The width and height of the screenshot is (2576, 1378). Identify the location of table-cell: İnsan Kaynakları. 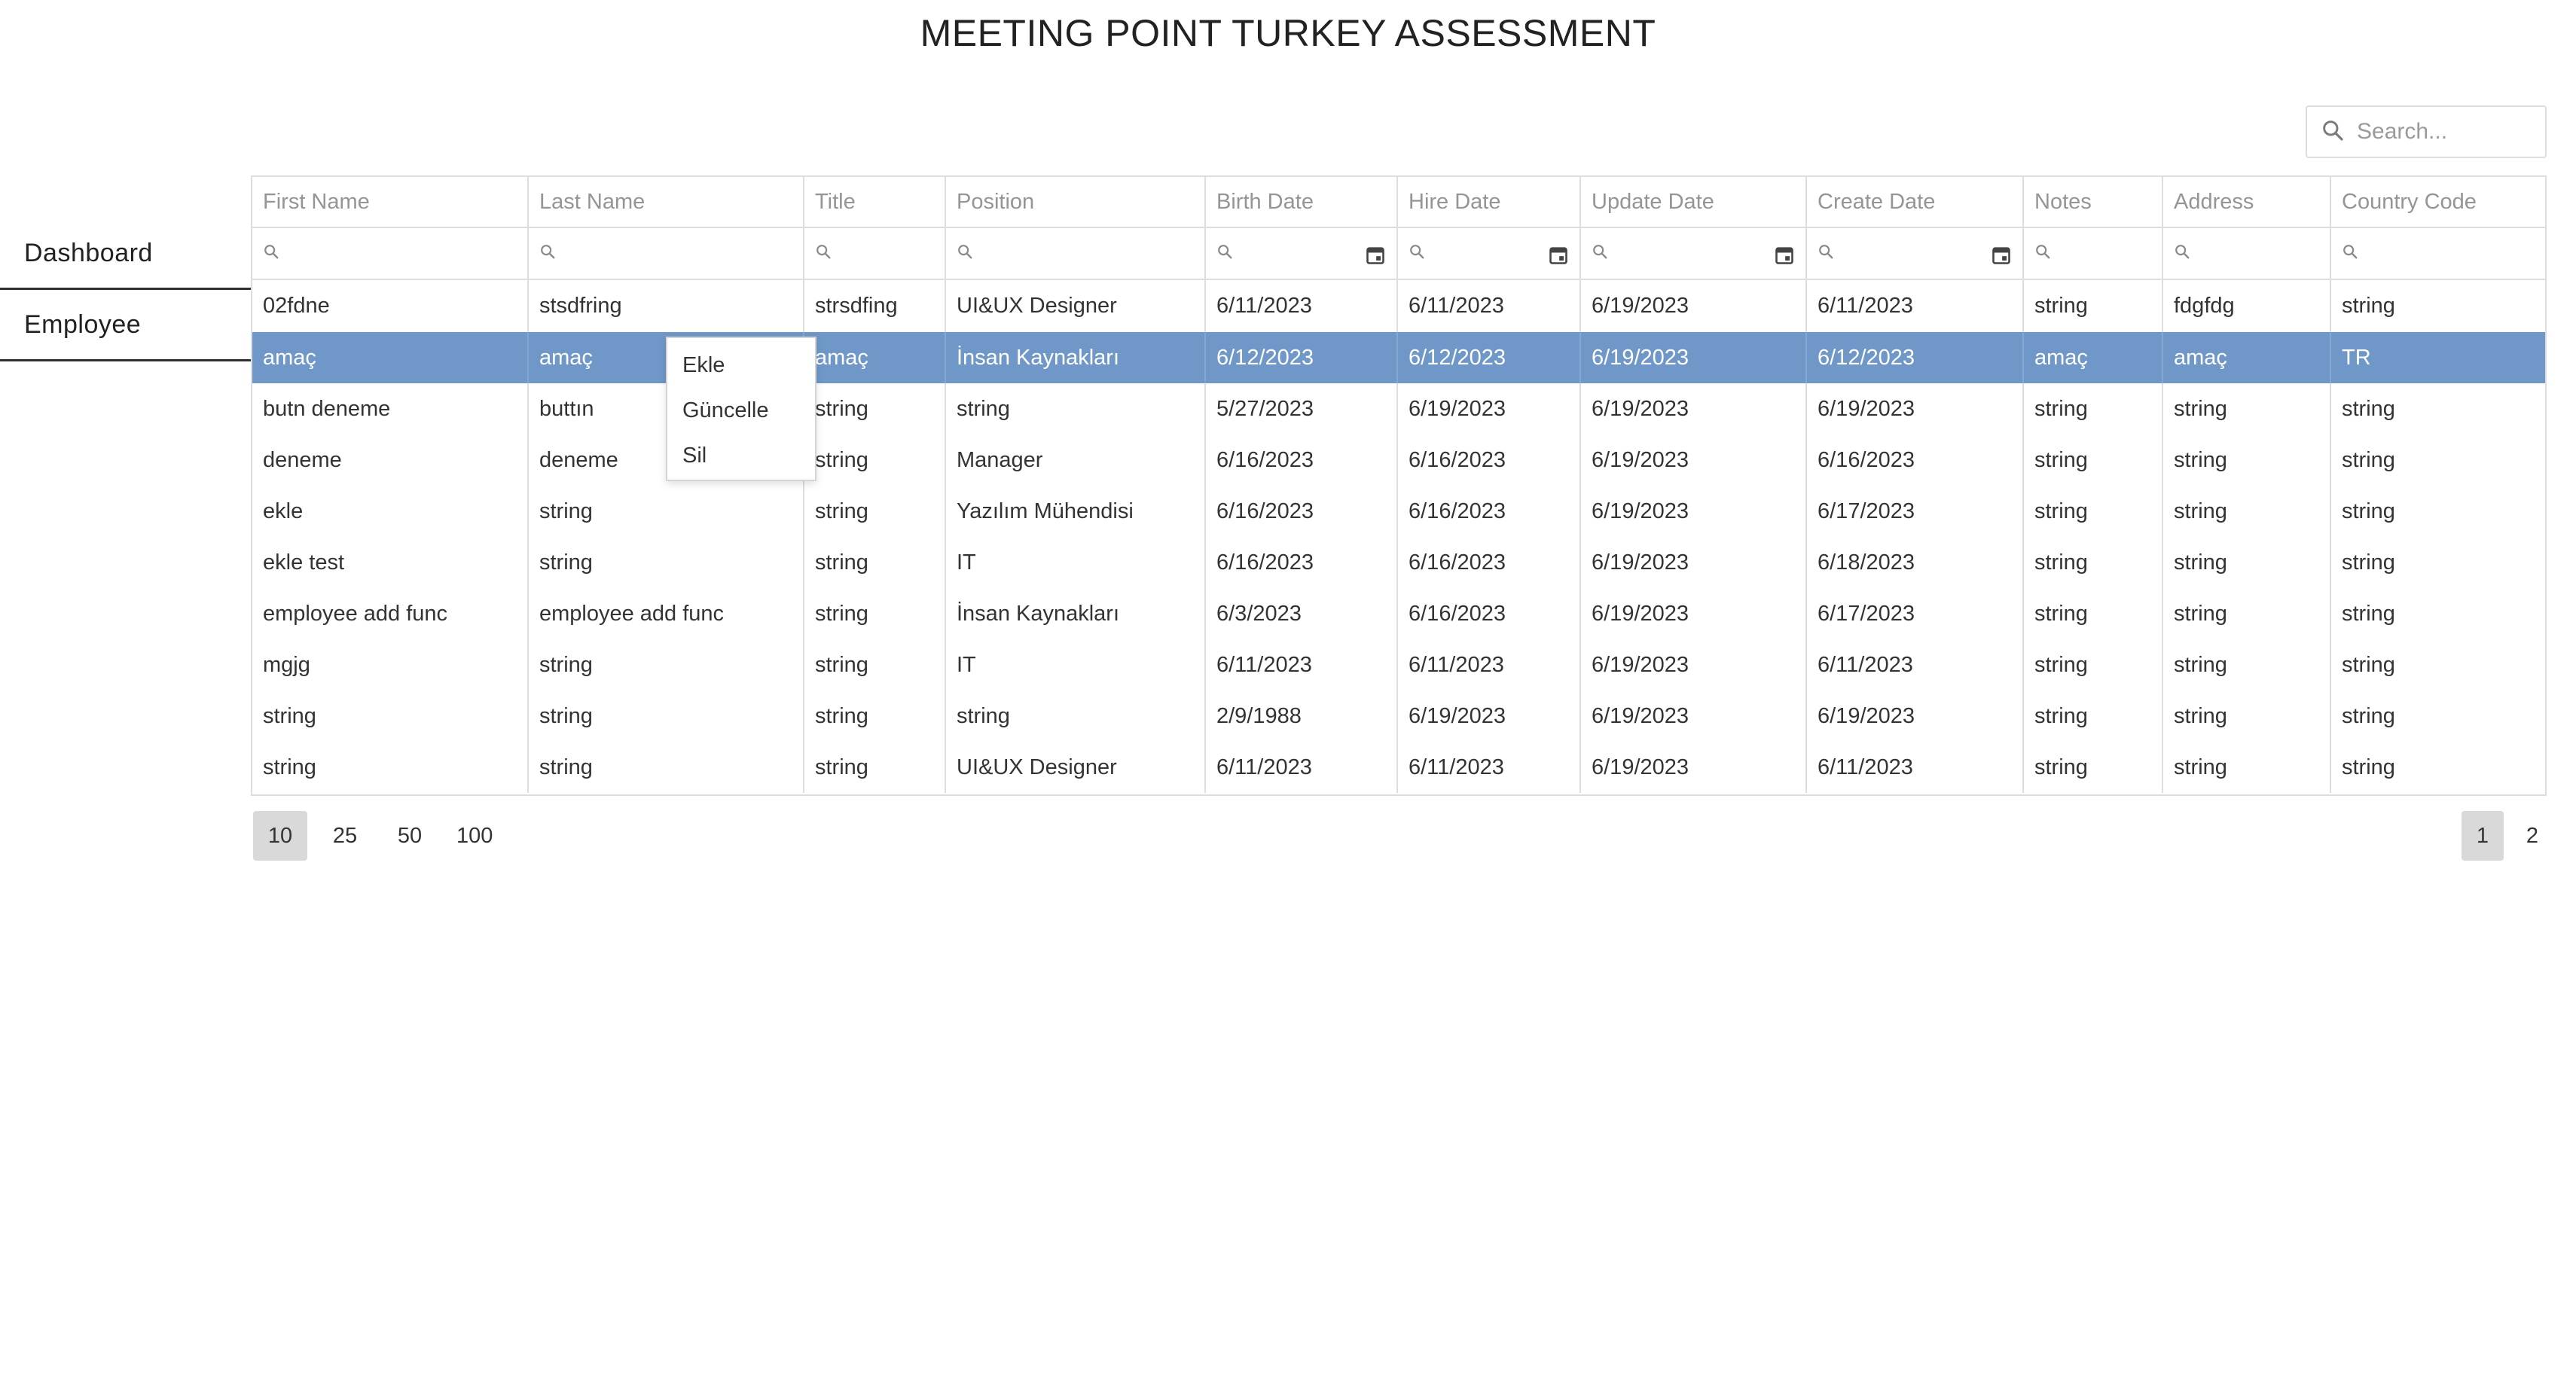
(1075, 357).